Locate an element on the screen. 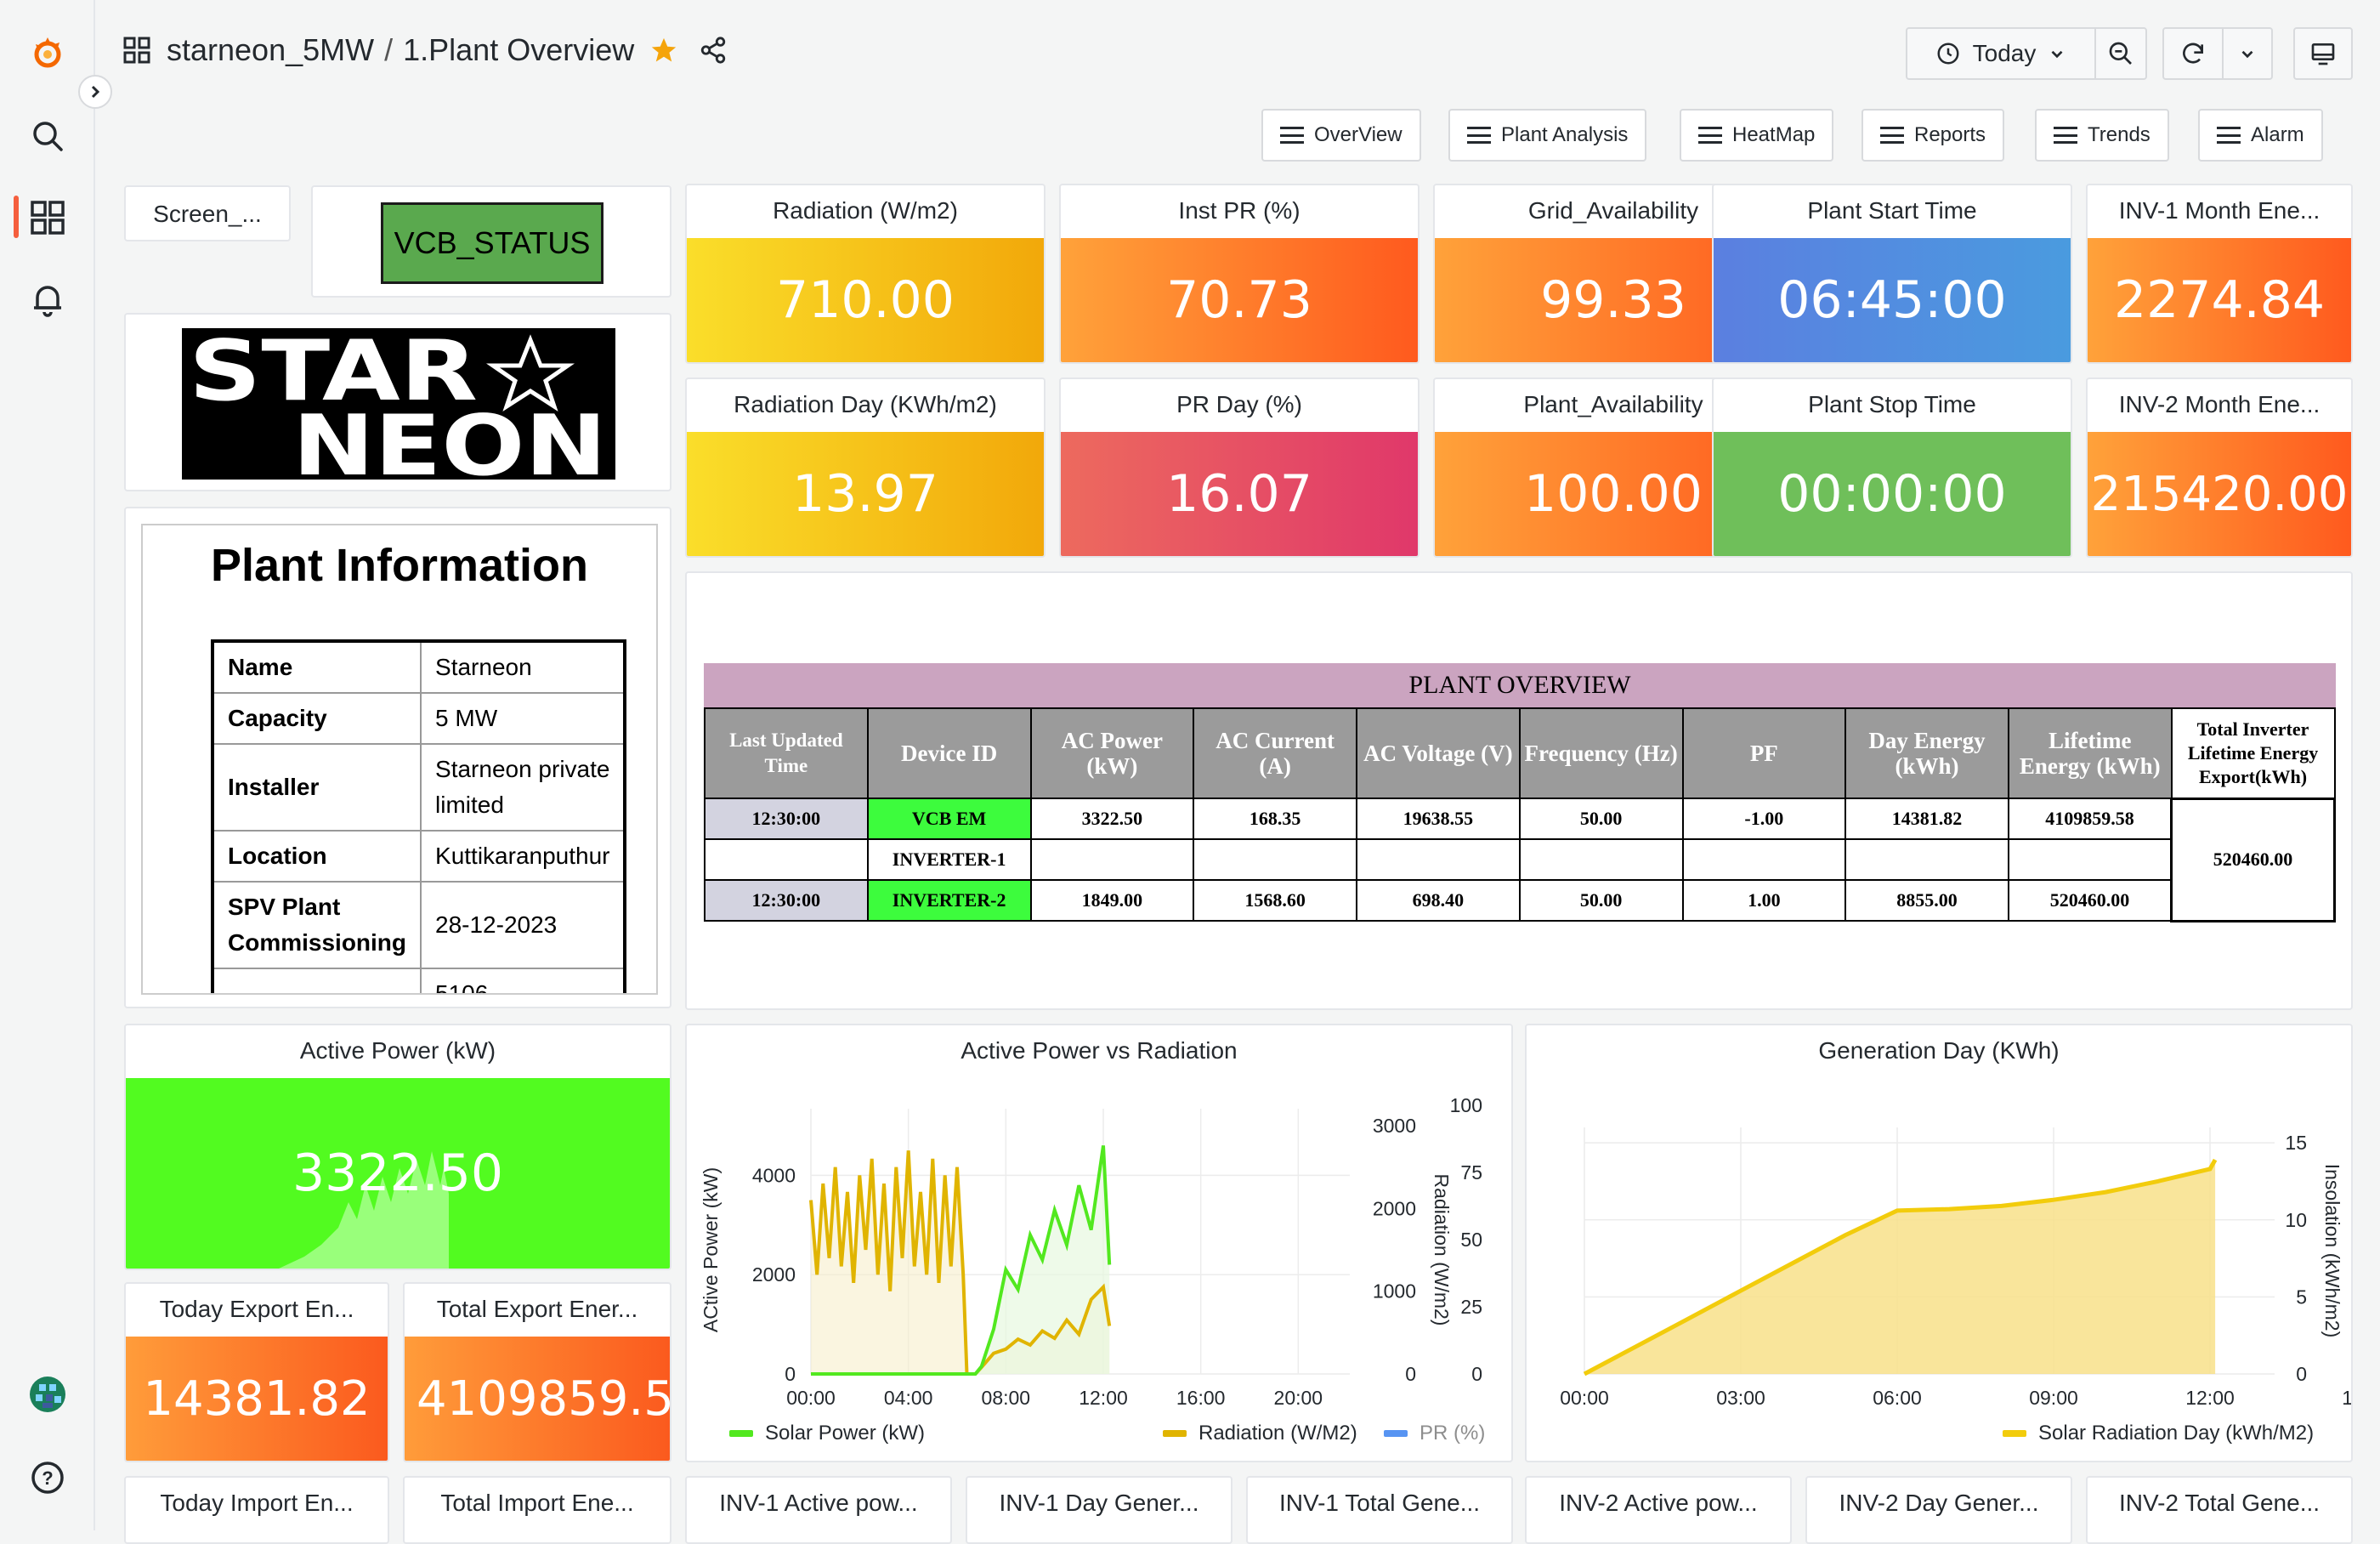  y2-tick-label: 2000 is located at coordinates (1394, 1208).